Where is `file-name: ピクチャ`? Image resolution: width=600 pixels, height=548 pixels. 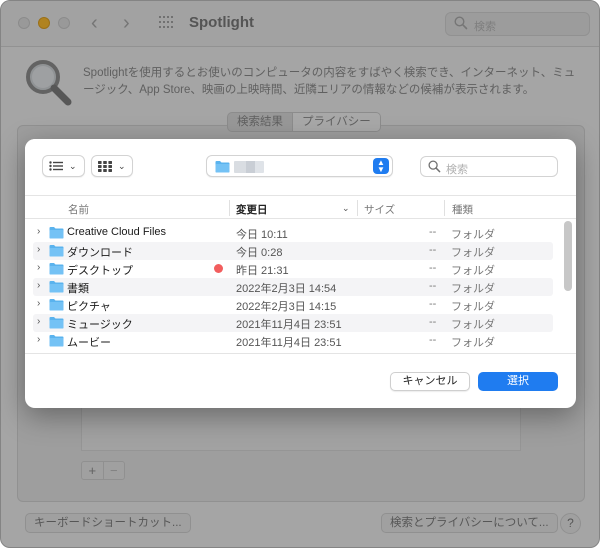
file-name: ピクチャ is located at coordinates (89, 307).